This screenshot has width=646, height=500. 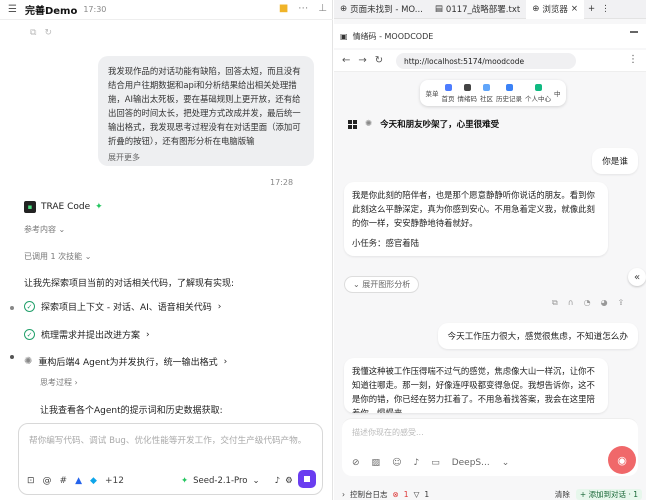 I want to click on trae-logo-icon: ▪, so click(x=30, y=207).